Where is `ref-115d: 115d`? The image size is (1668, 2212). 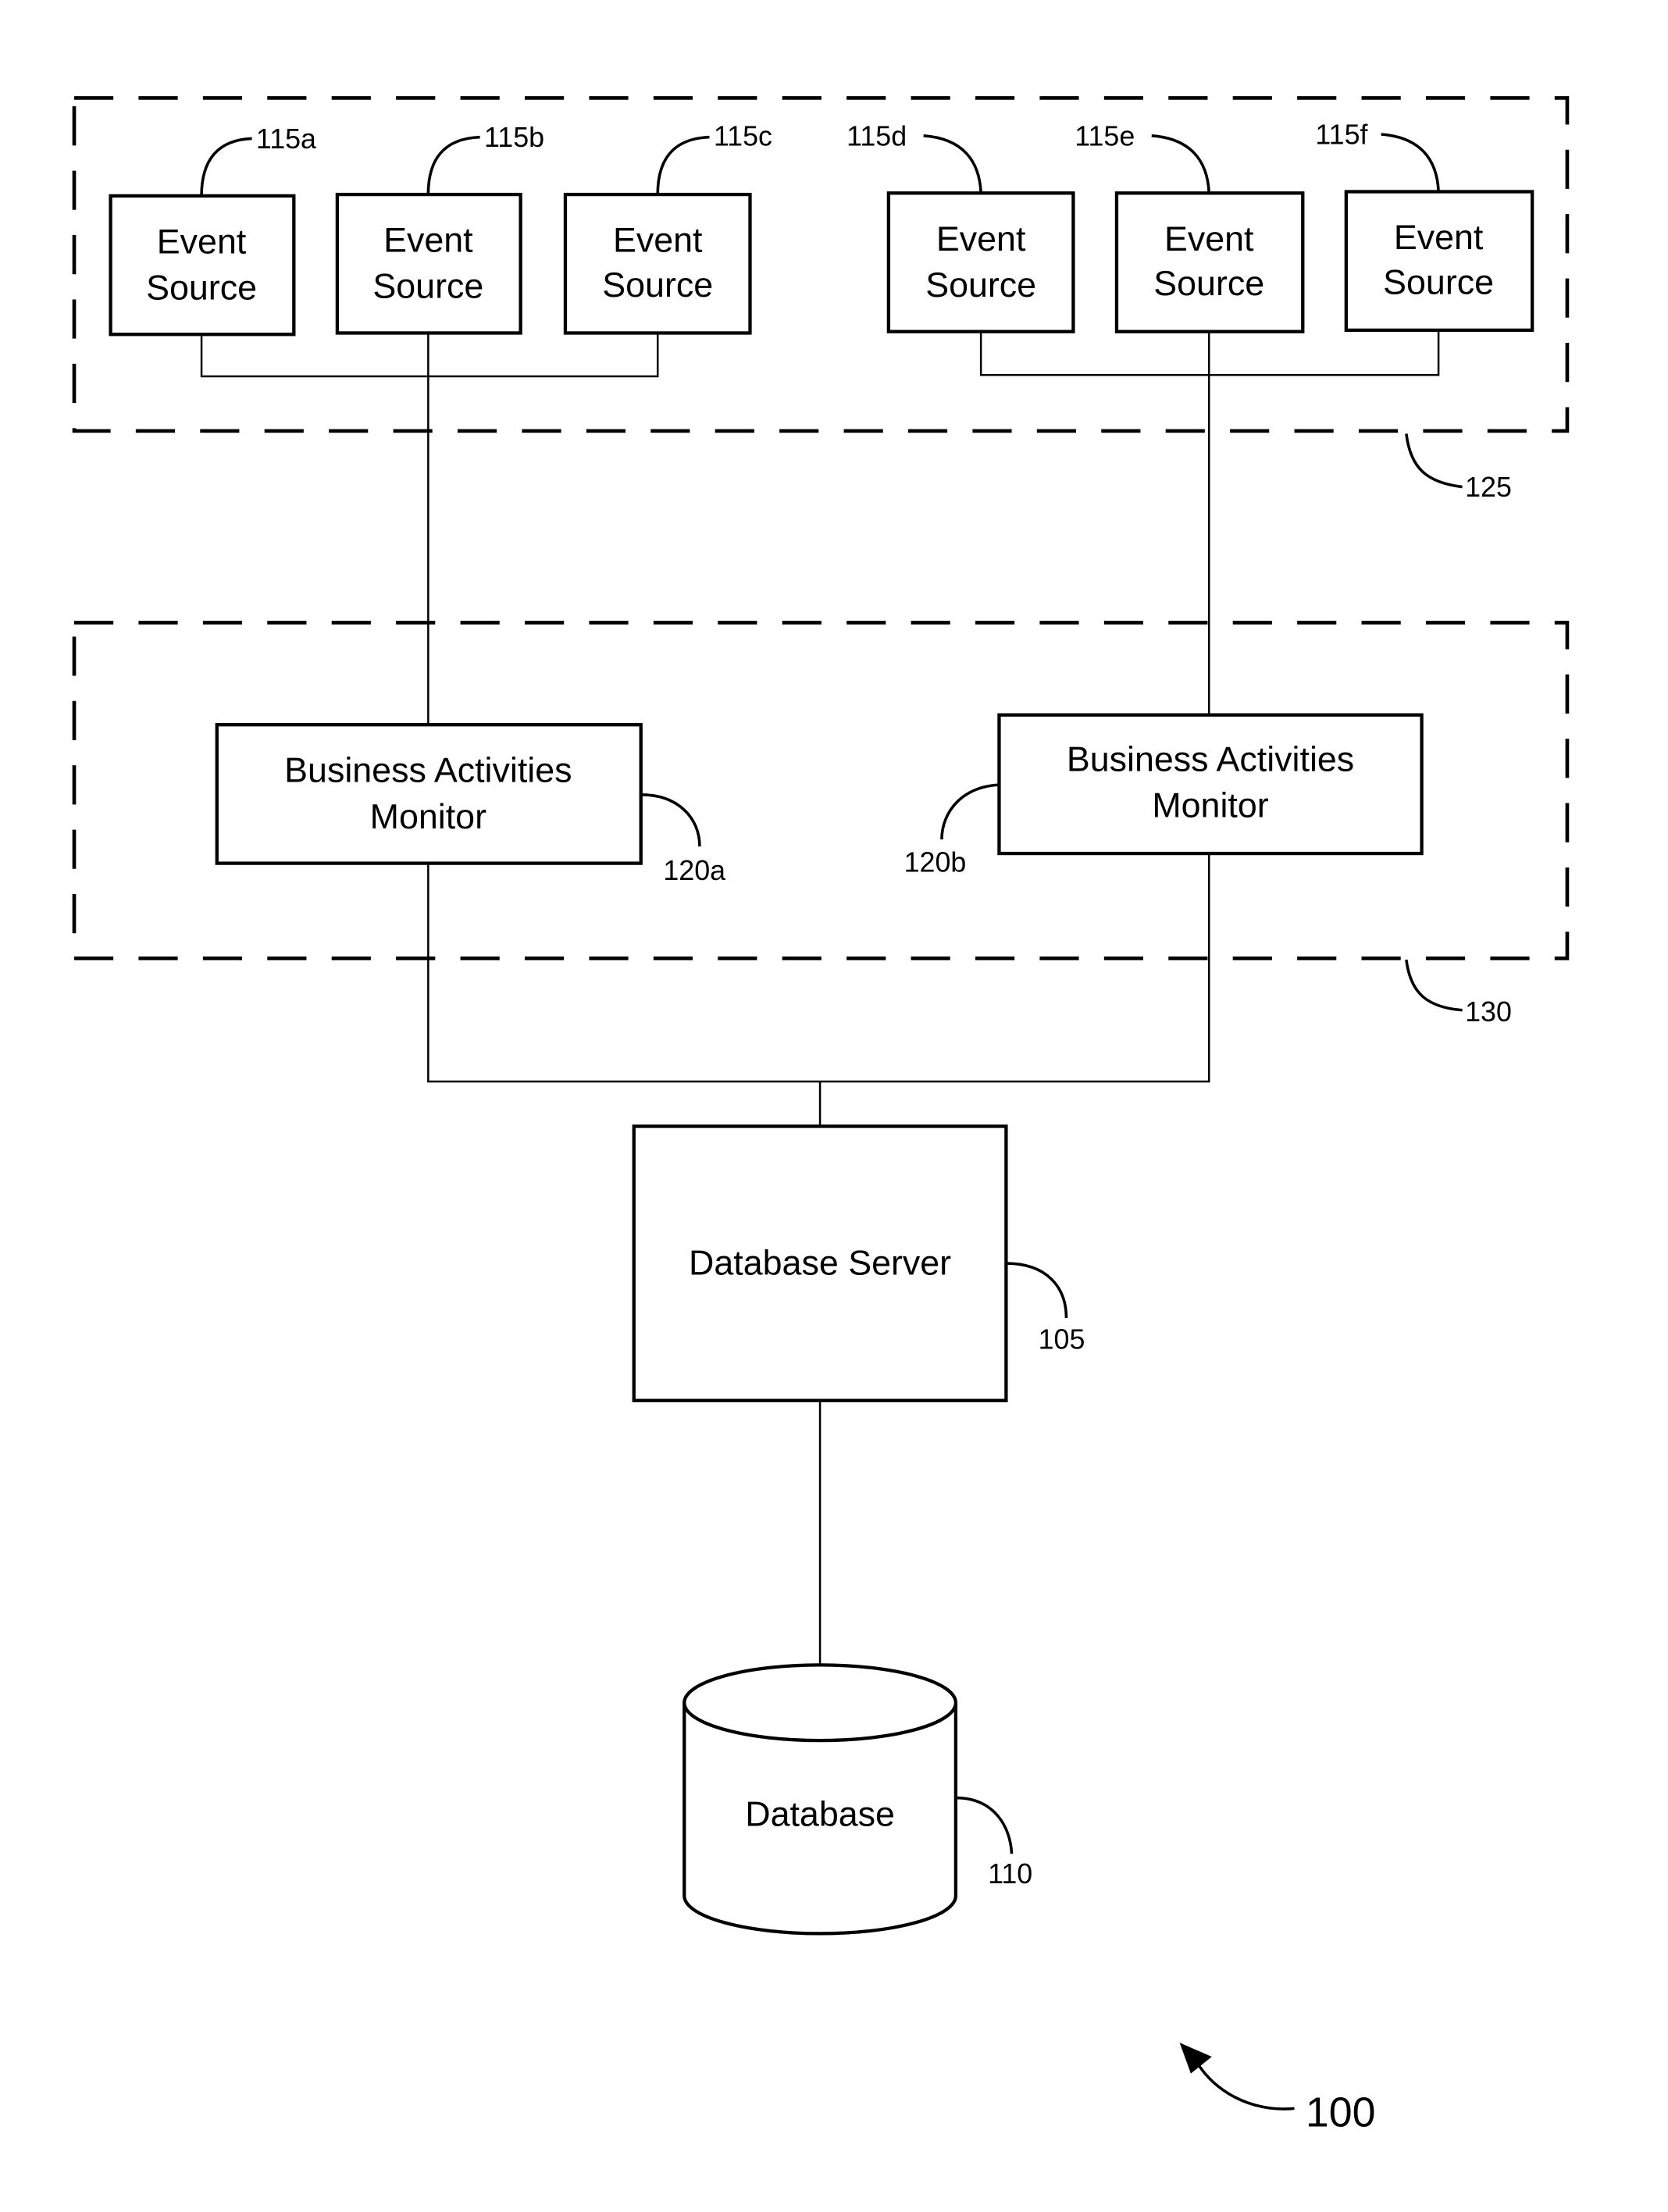 ref-115d: 115d is located at coordinates (877, 136).